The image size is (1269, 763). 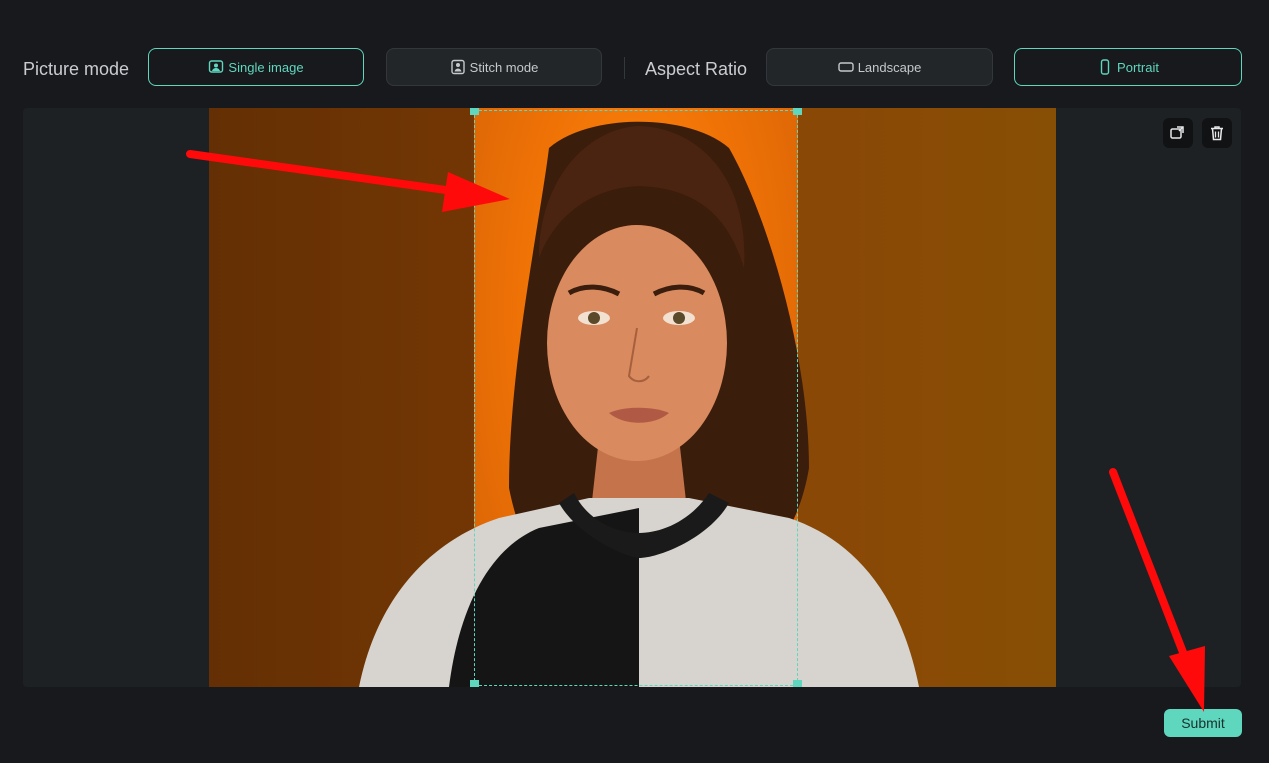 I want to click on landscape-button: Landscape, so click(x=879, y=67).